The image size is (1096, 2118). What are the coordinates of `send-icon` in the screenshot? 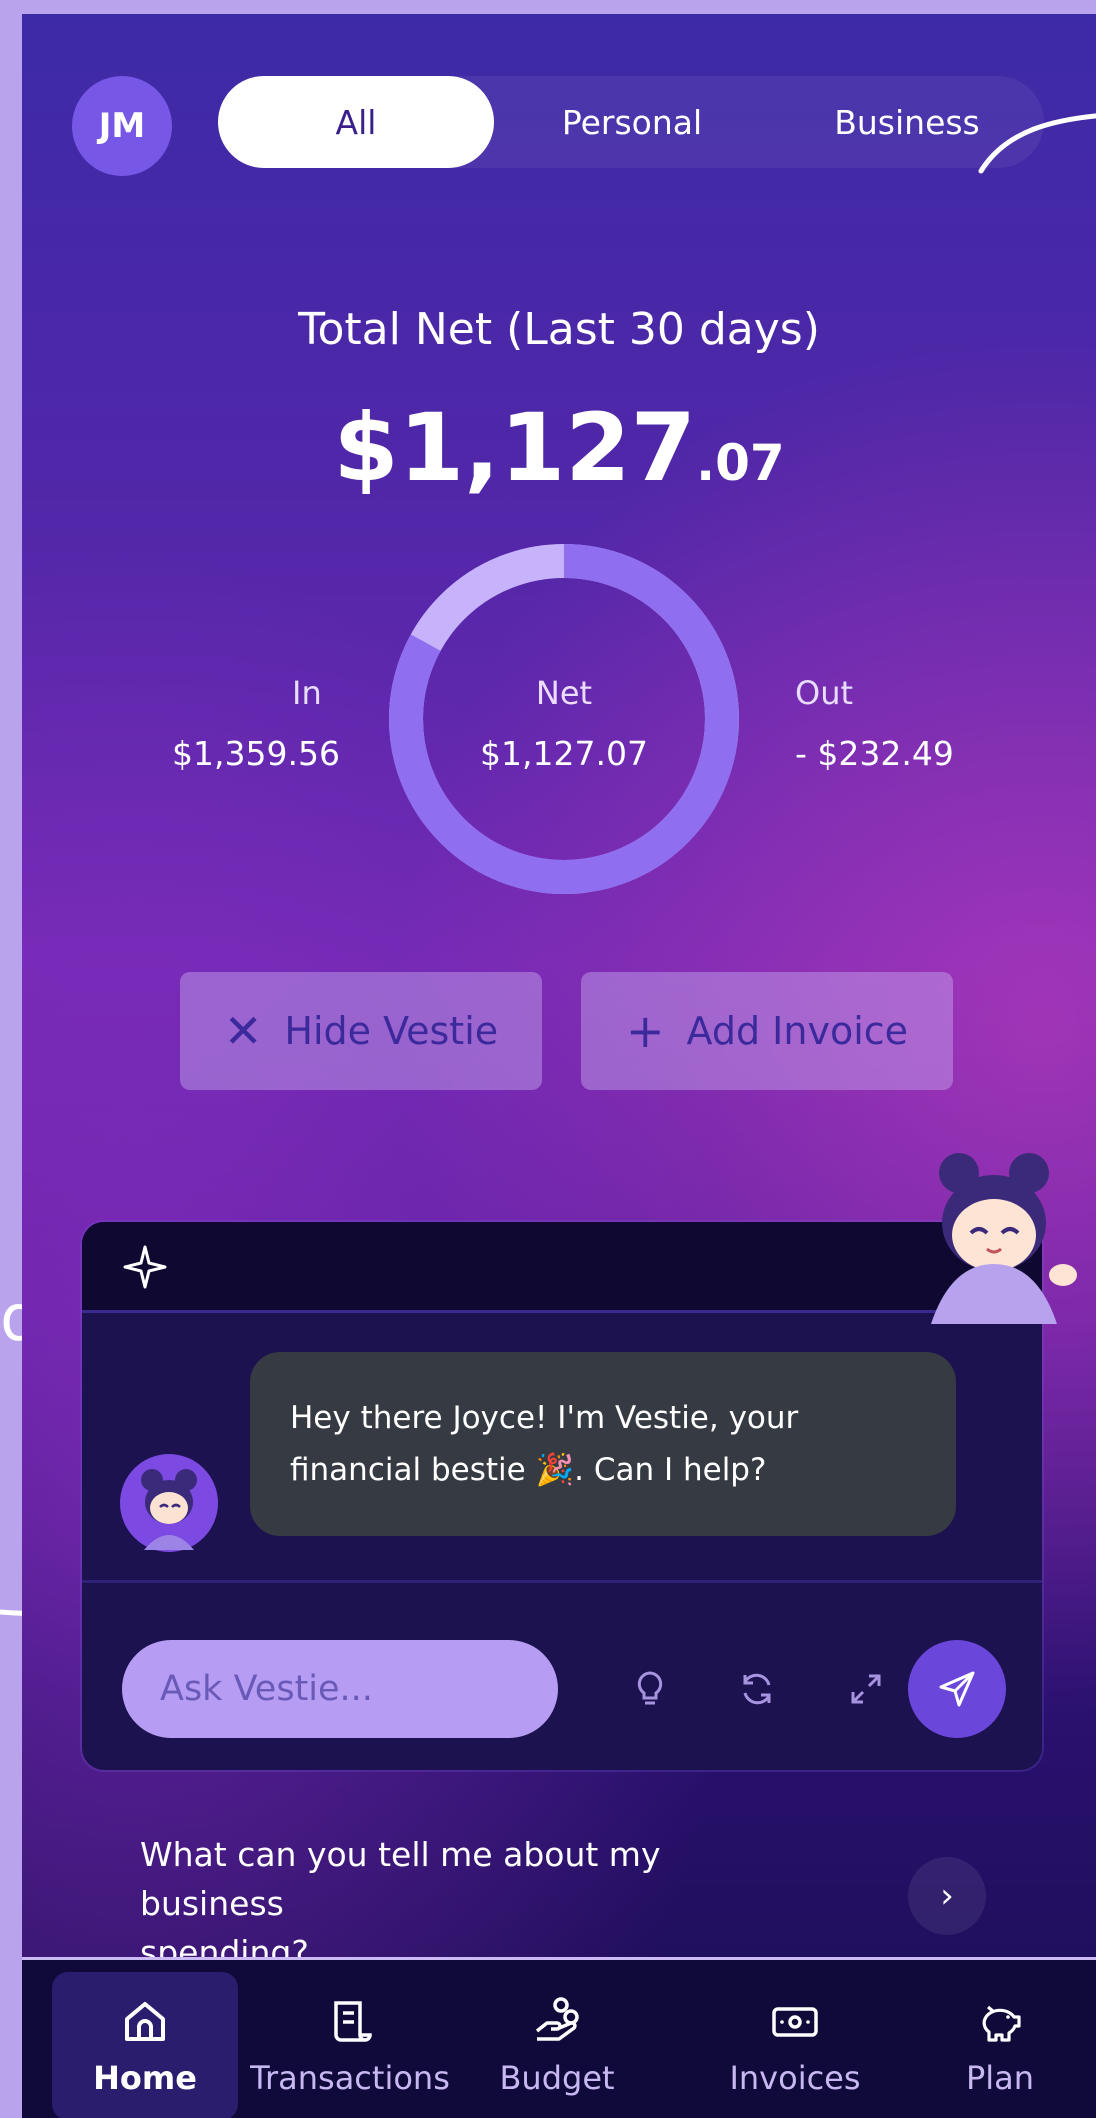 It's located at (957, 1689).